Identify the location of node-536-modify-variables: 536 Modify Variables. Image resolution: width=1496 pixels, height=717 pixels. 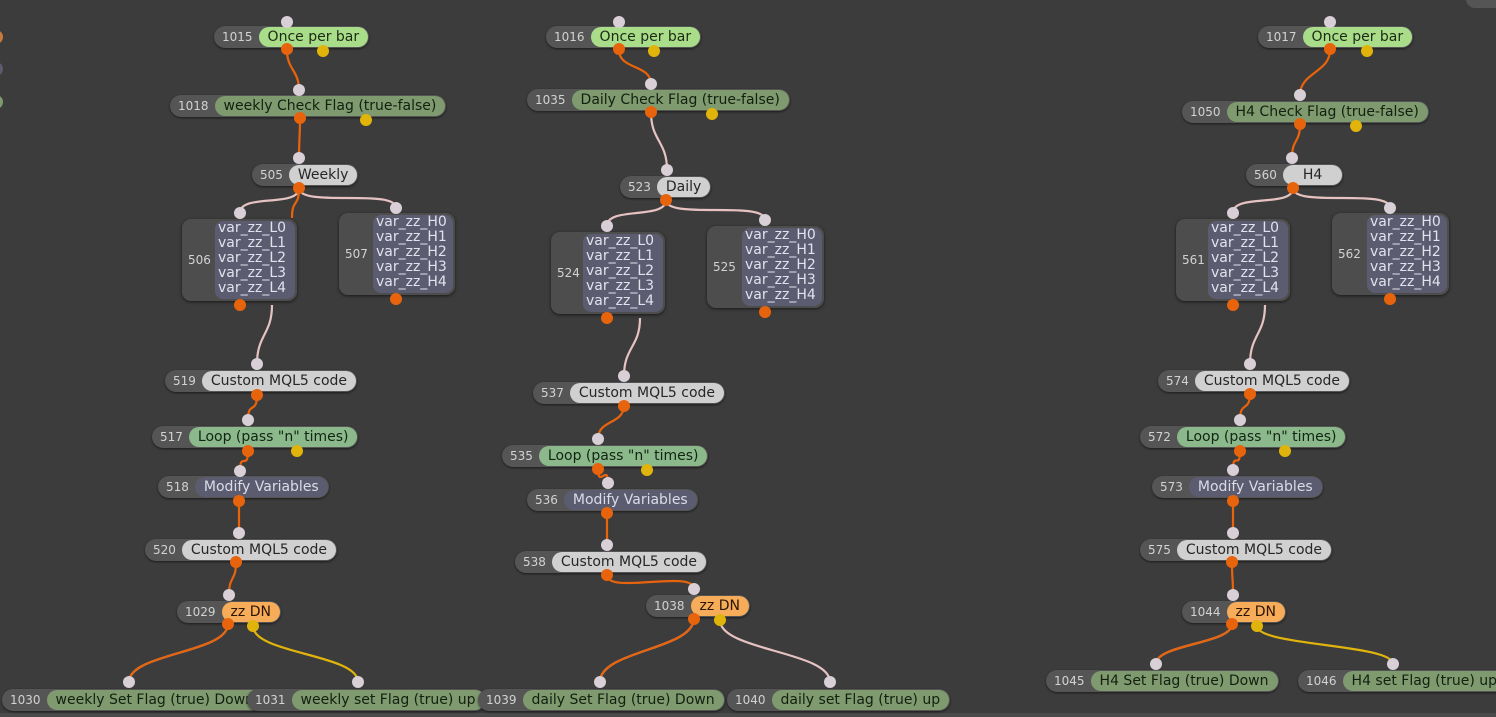
(612, 500).